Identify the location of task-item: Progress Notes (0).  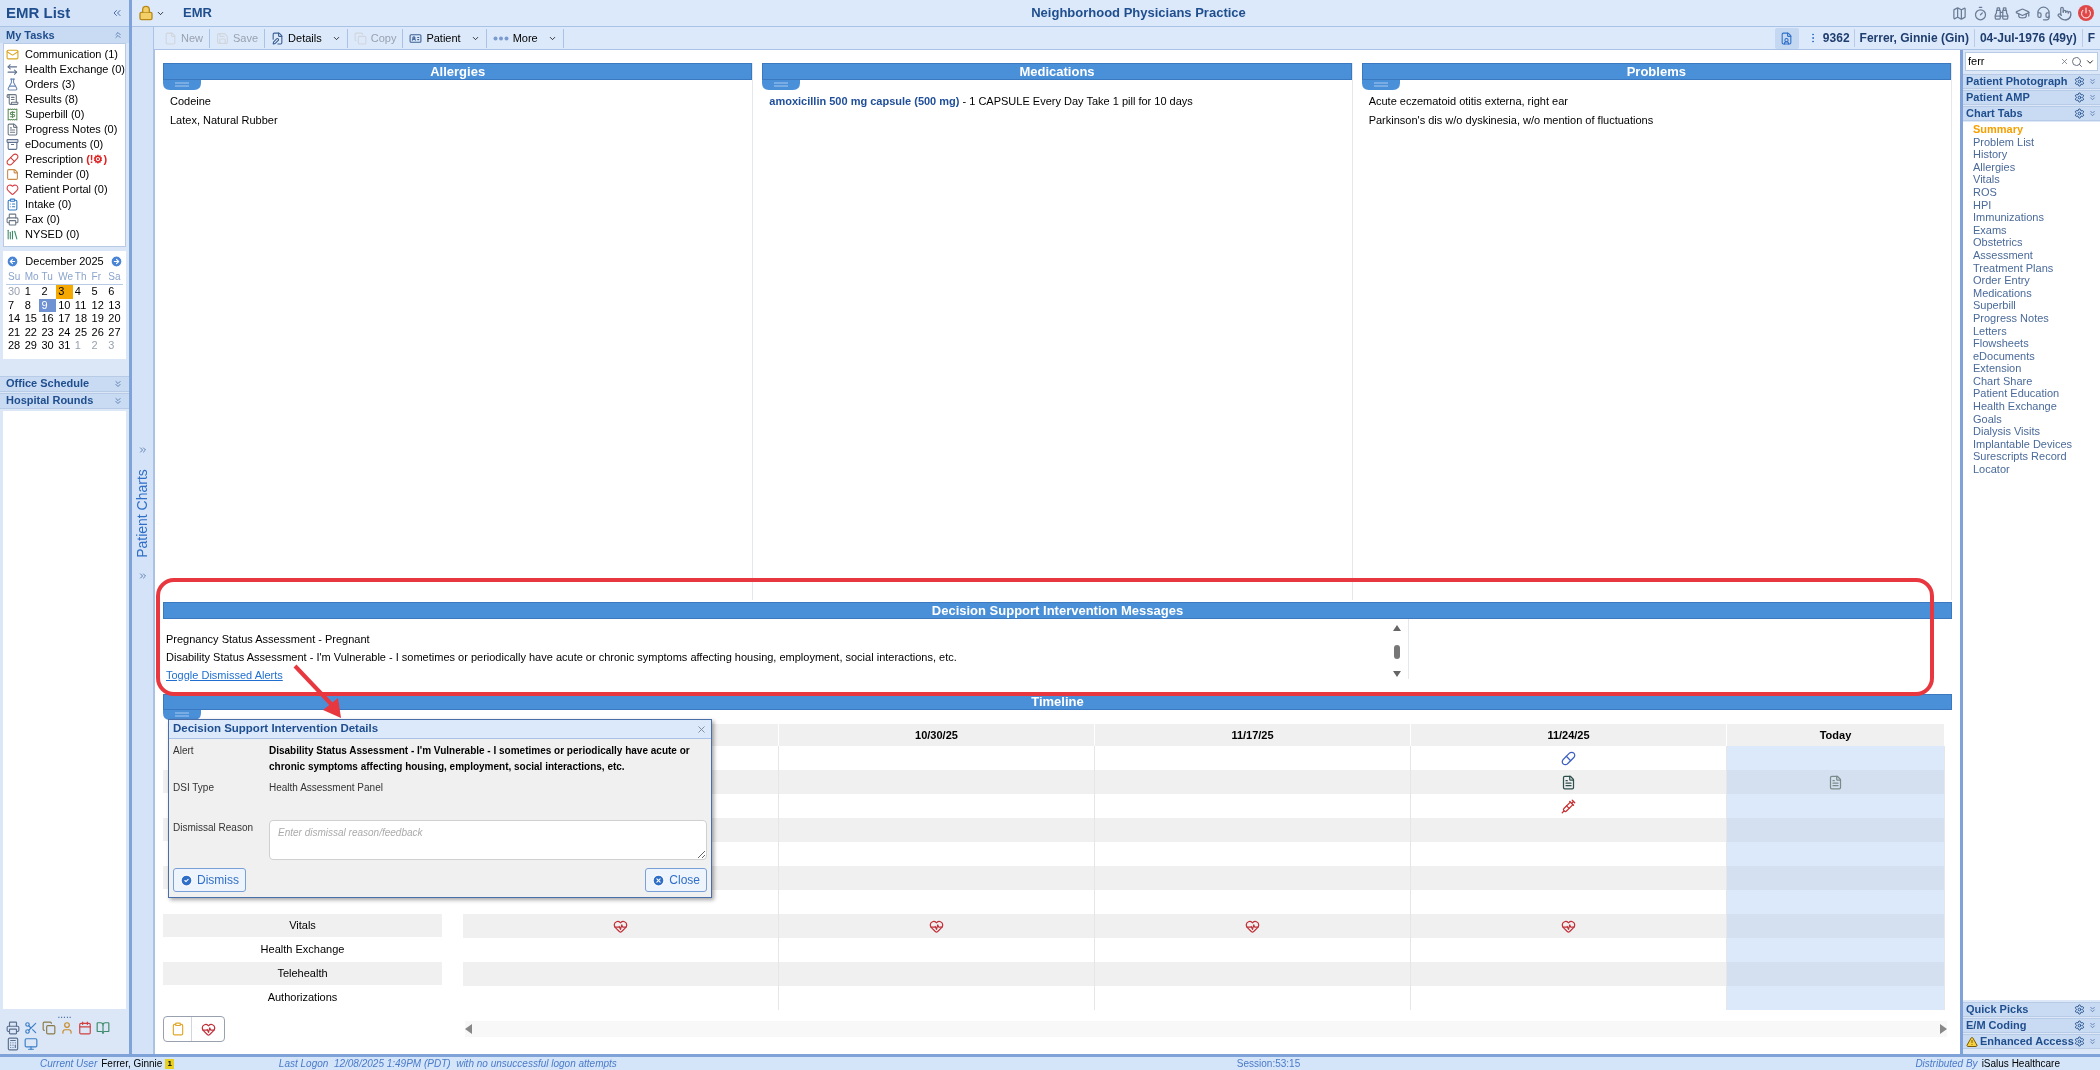
(64, 129).